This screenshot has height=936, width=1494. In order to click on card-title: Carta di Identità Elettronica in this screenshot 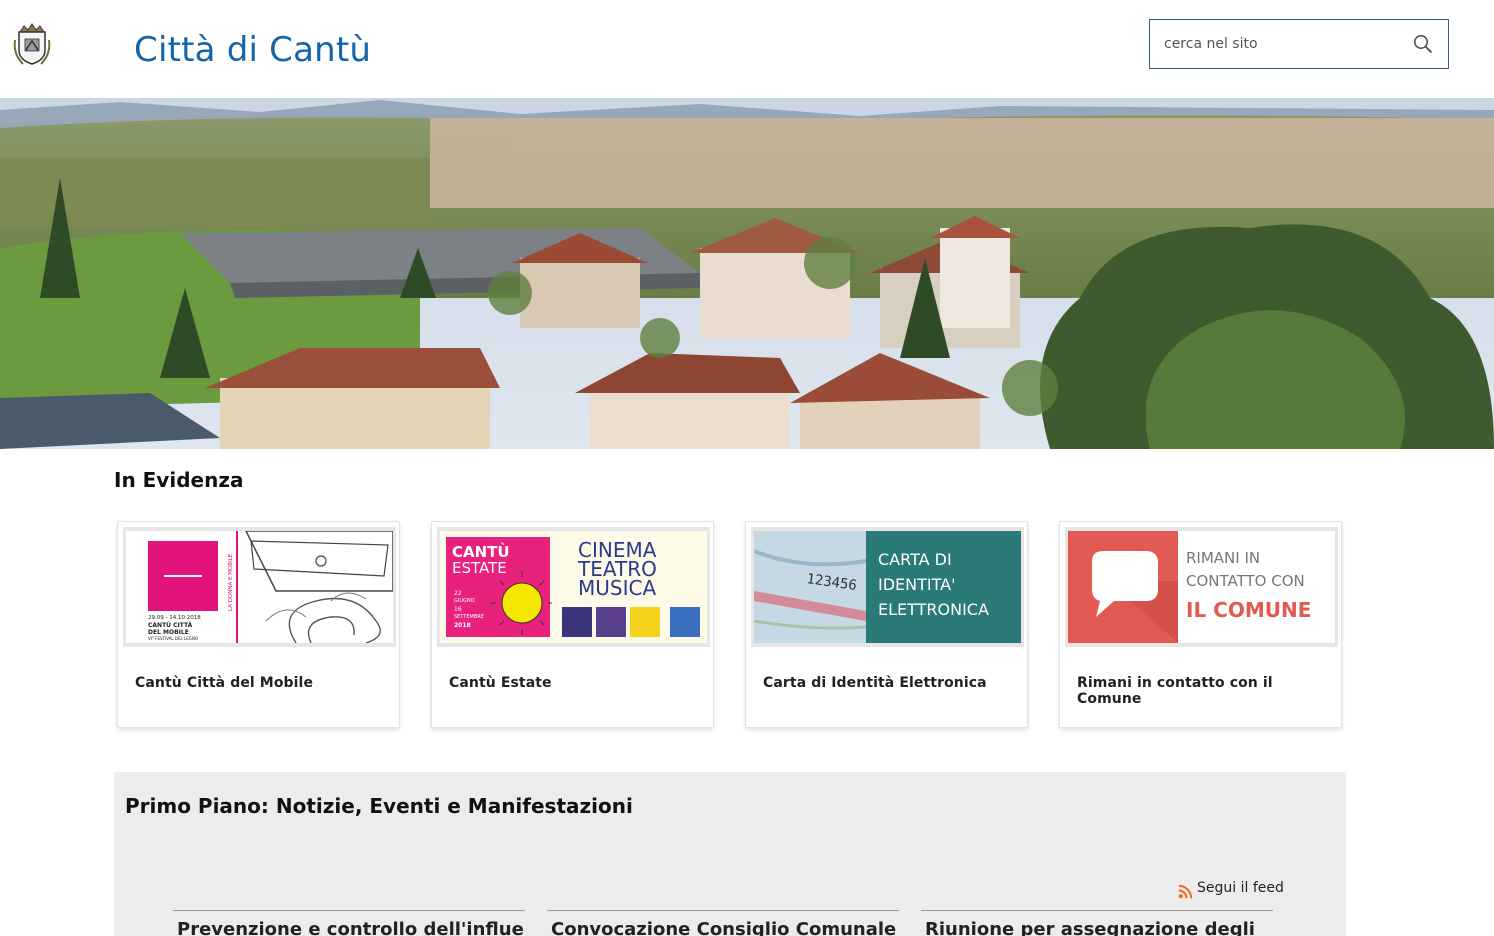, I will do `click(875, 683)`.